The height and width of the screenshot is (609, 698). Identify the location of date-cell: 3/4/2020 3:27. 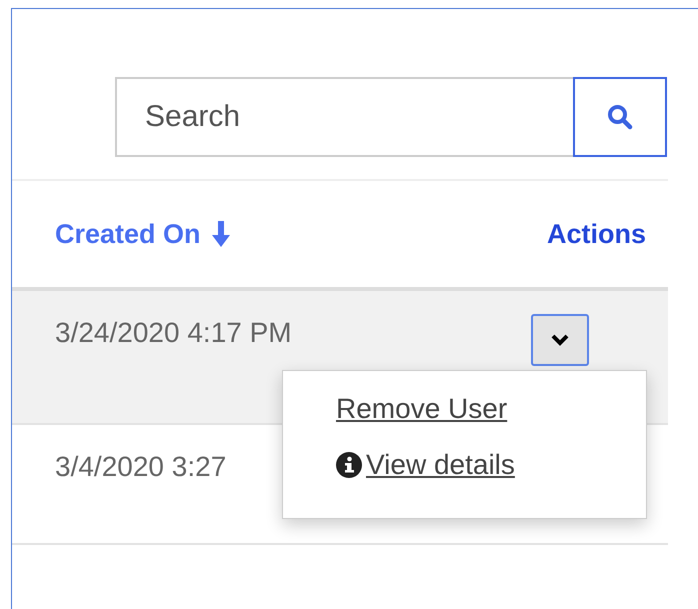
(140, 467).